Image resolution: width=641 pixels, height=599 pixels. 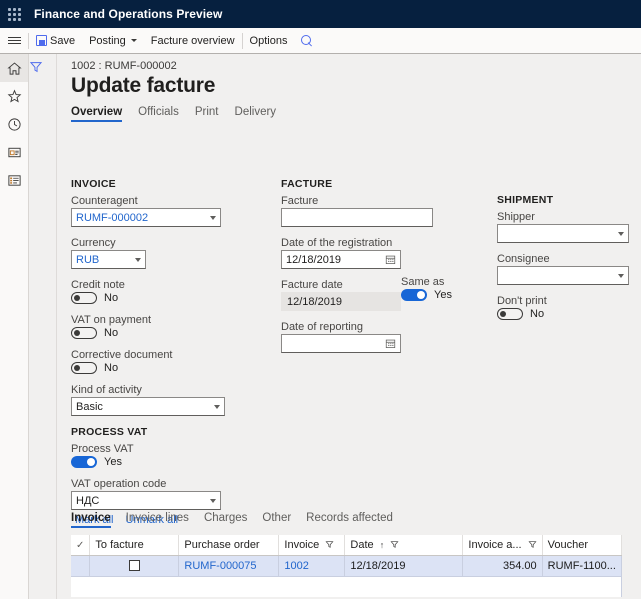 I want to click on date-of-registration-input: 12/18/2019, so click(x=341, y=259).